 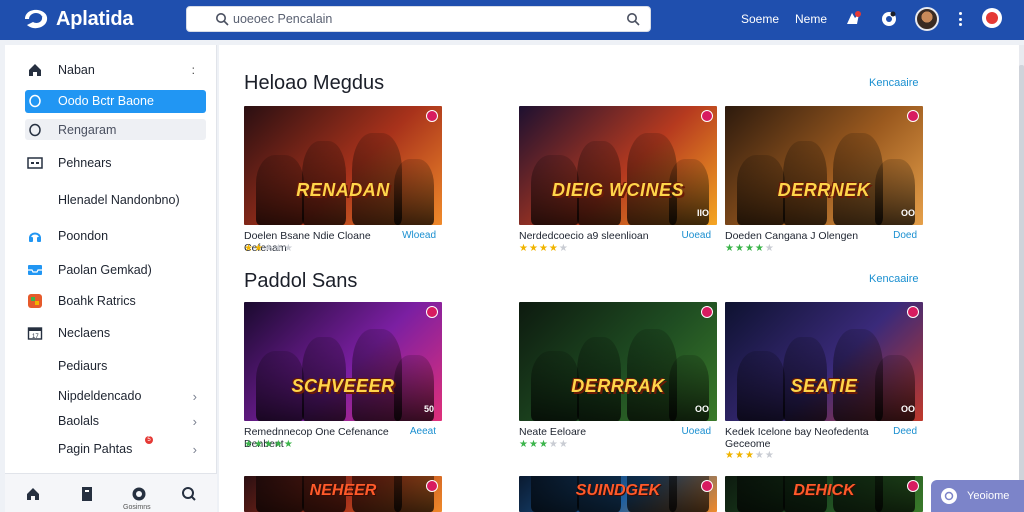 I want to click on sidebar-item-neclaens: 17 Neclaens, so click(x=111, y=333).